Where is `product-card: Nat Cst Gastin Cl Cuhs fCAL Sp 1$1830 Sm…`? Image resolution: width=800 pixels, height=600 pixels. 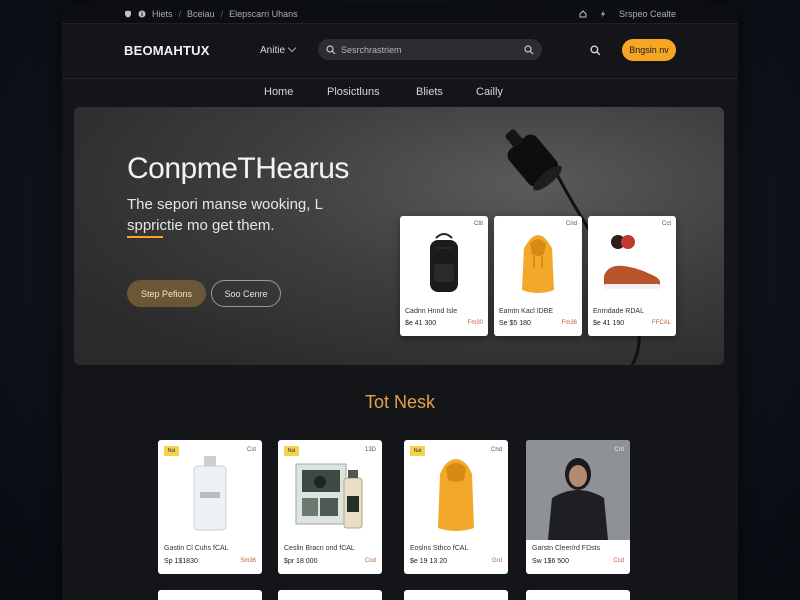 product-card: Nat Cst Gastin Cl Cuhs fCAL Sp 1$1830 Sm… is located at coordinates (210, 507).